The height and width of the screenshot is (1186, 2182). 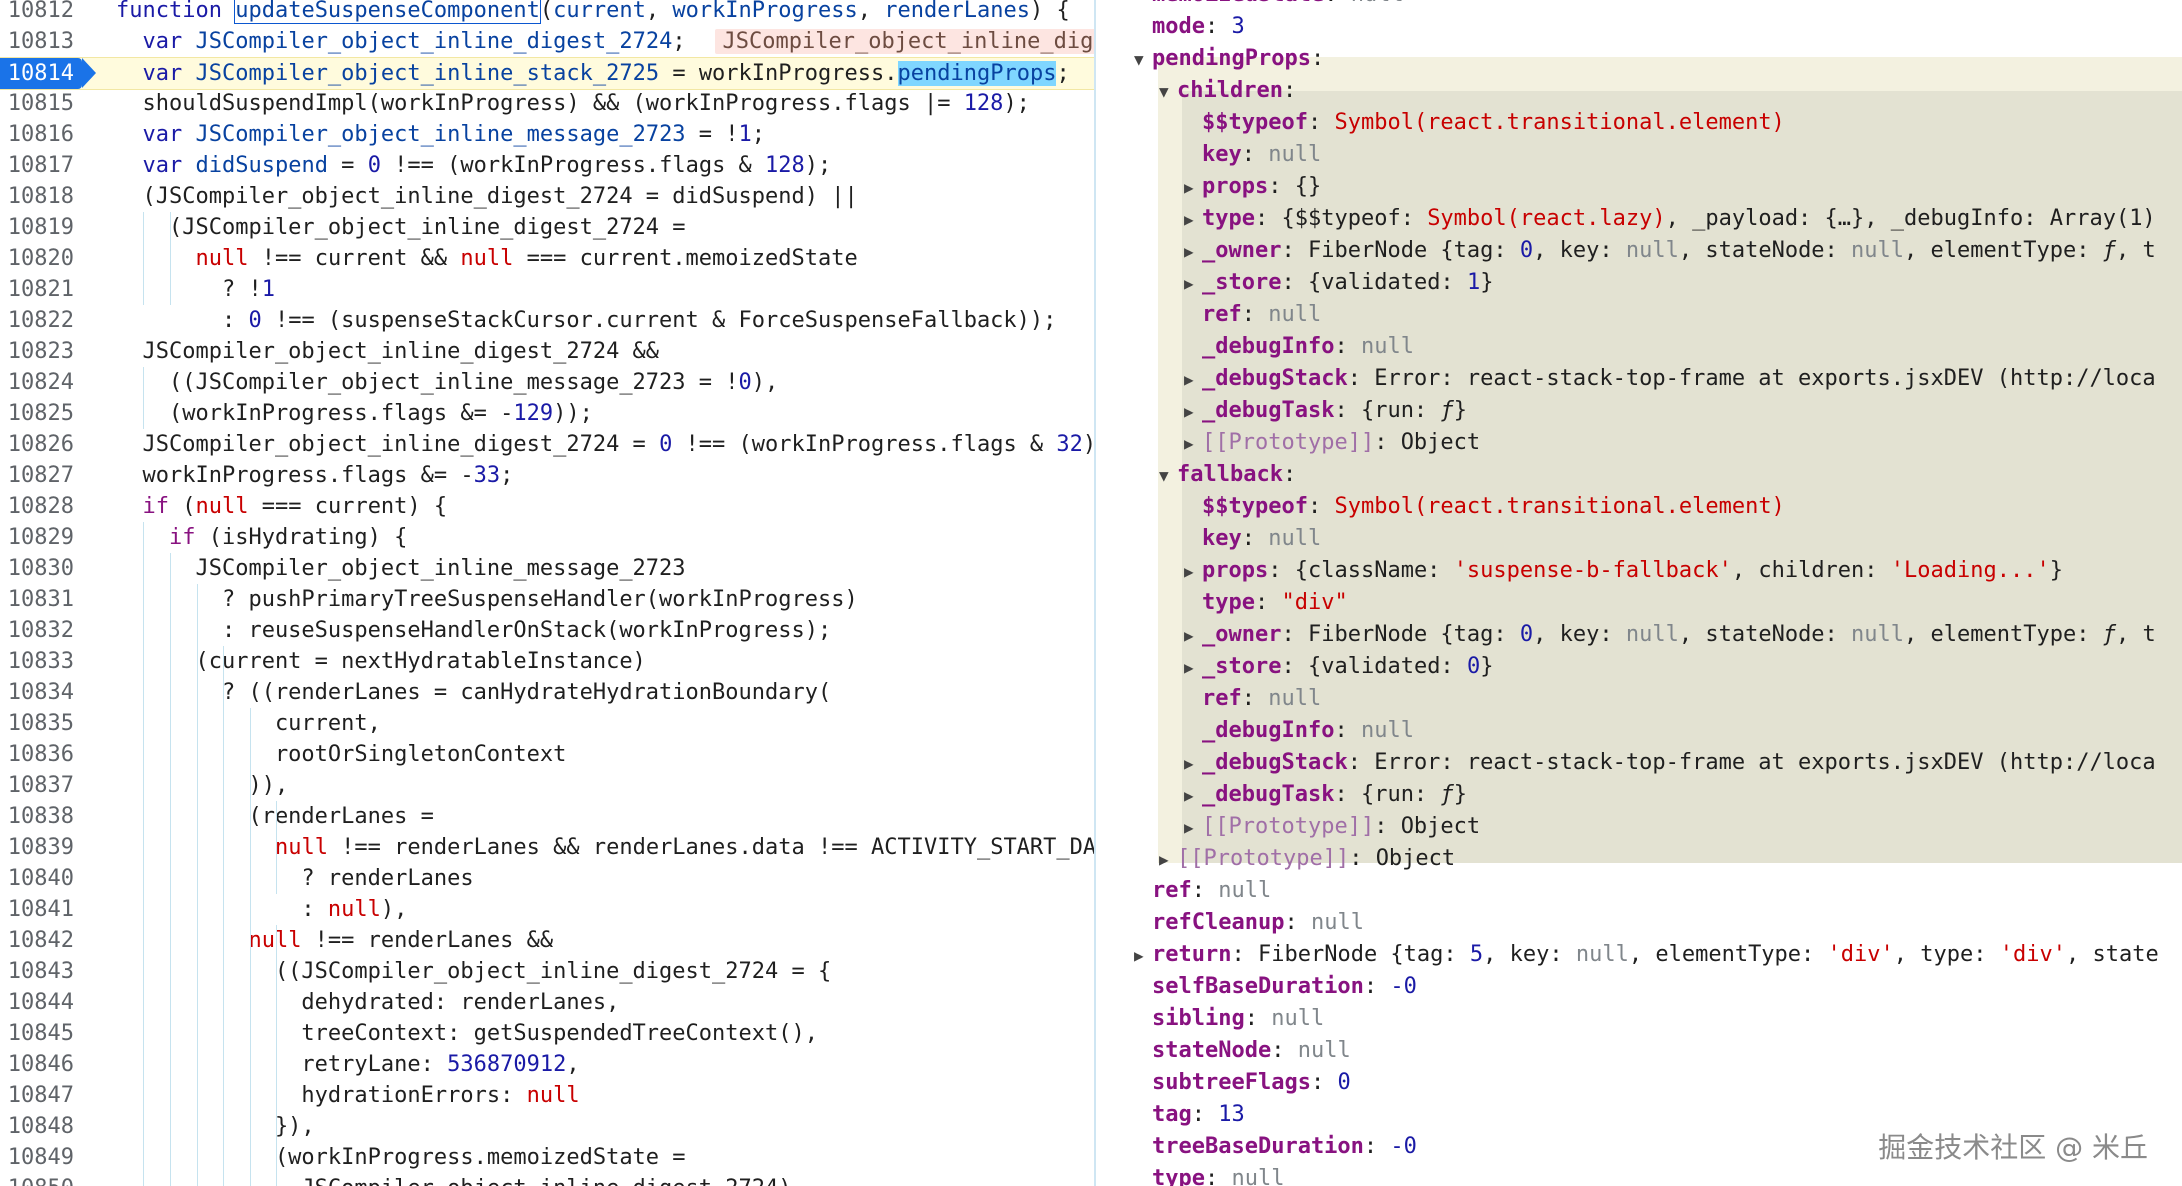 I want to click on line-number: 10840, so click(x=41, y=878).